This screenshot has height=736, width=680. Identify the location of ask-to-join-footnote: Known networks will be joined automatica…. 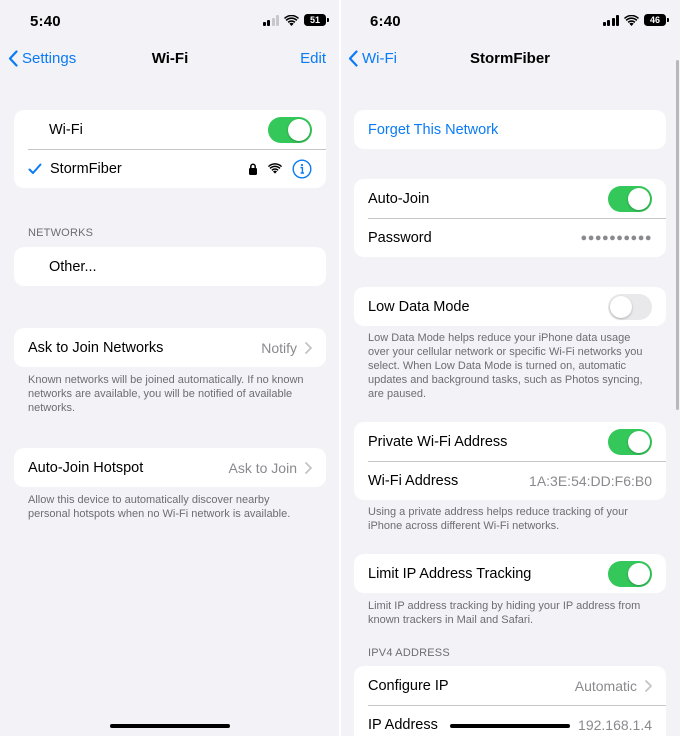
(166, 394).